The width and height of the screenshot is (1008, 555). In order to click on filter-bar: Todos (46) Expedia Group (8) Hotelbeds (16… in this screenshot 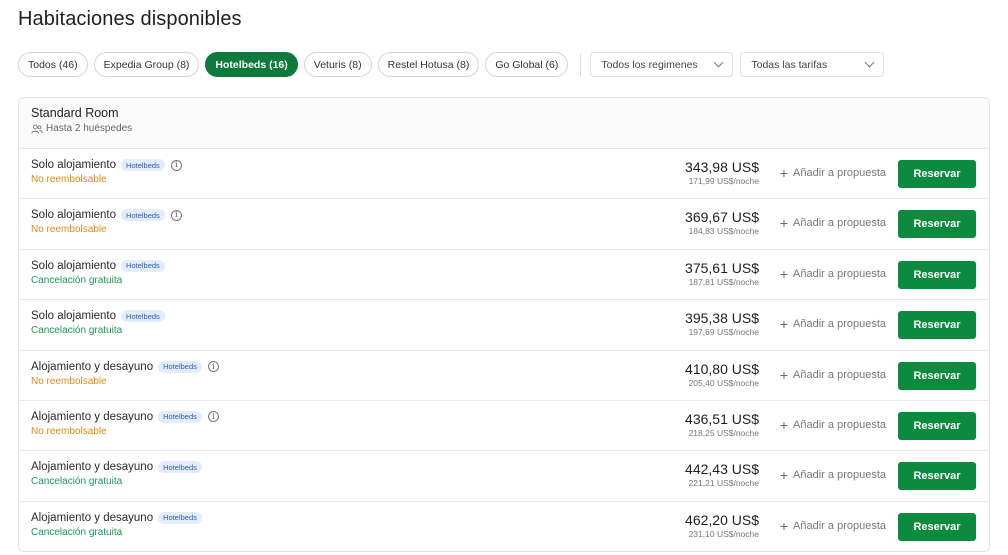, I will do `click(454, 64)`.